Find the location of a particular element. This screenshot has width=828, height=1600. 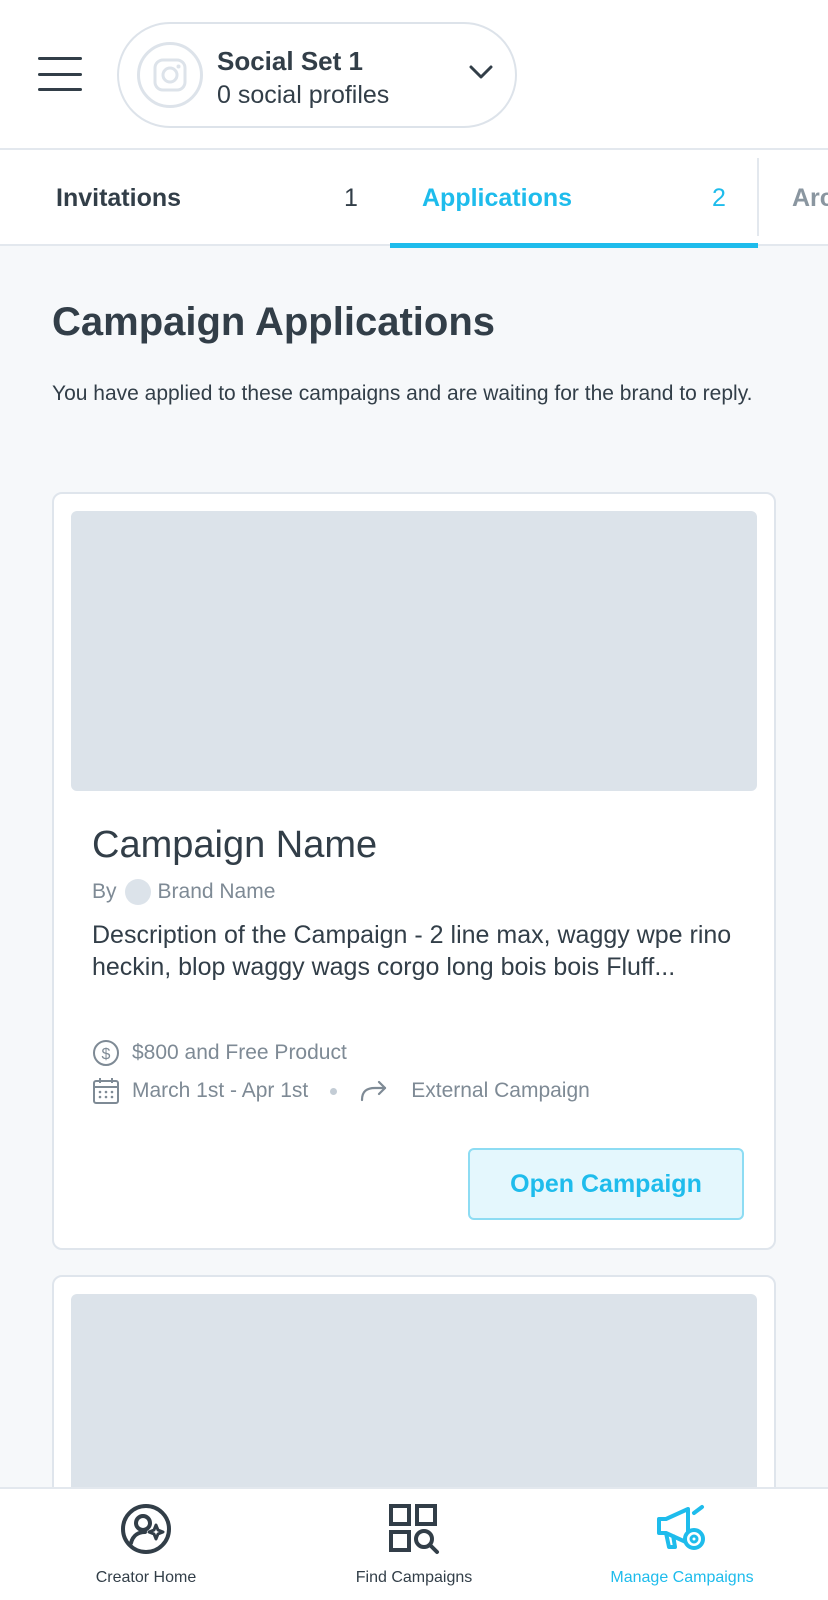

manage-campaigns-icon is located at coordinates (681, 1527).